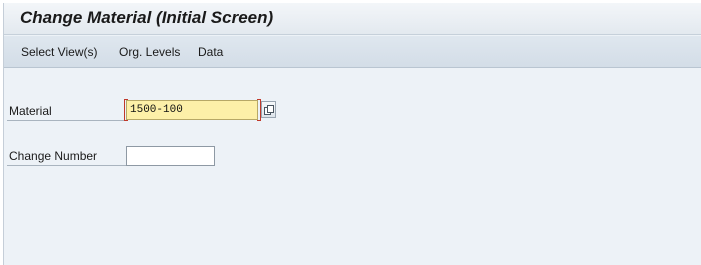 This screenshot has width=701, height=265. What do you see at coordinates (147, 17) in the screenshot?
I see `page-title: Change Material (Initial Screen)` at bounding box center [147, 17].